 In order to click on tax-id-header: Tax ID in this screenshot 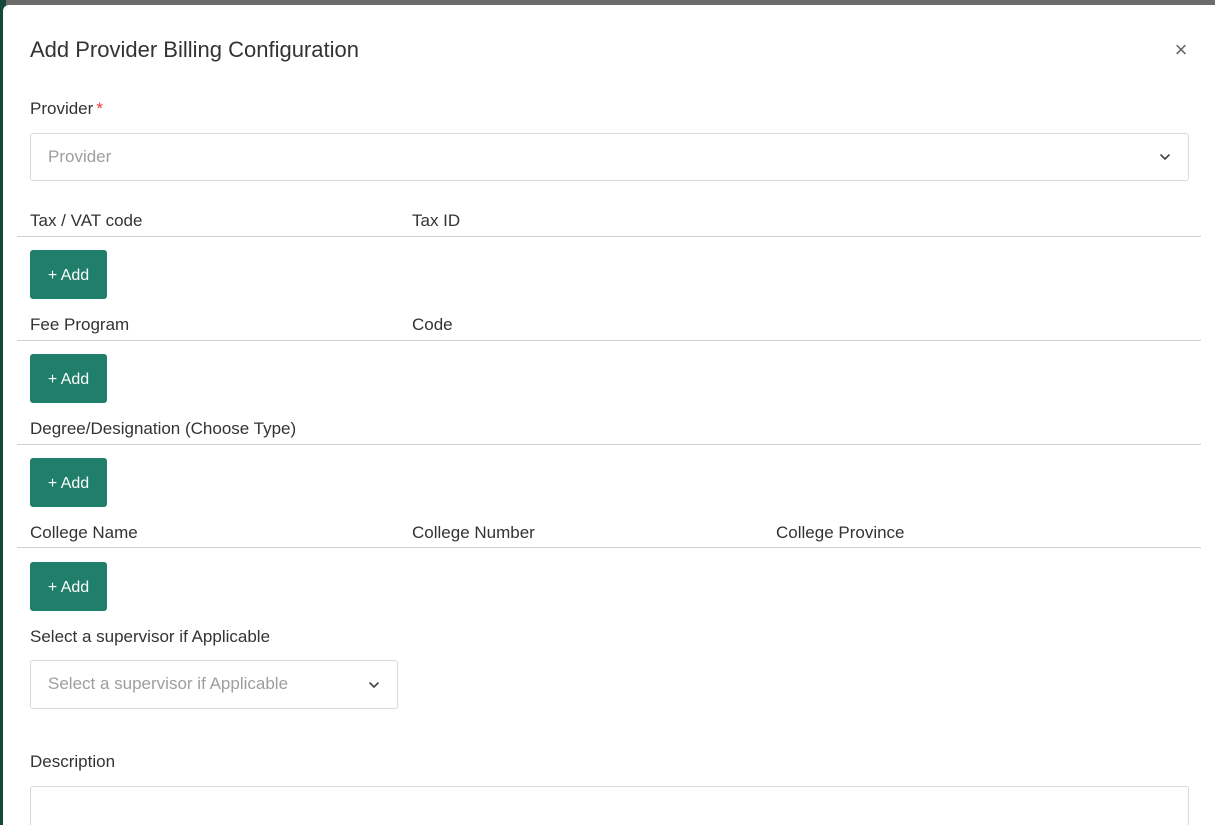, I will do `click(436, 220)`.